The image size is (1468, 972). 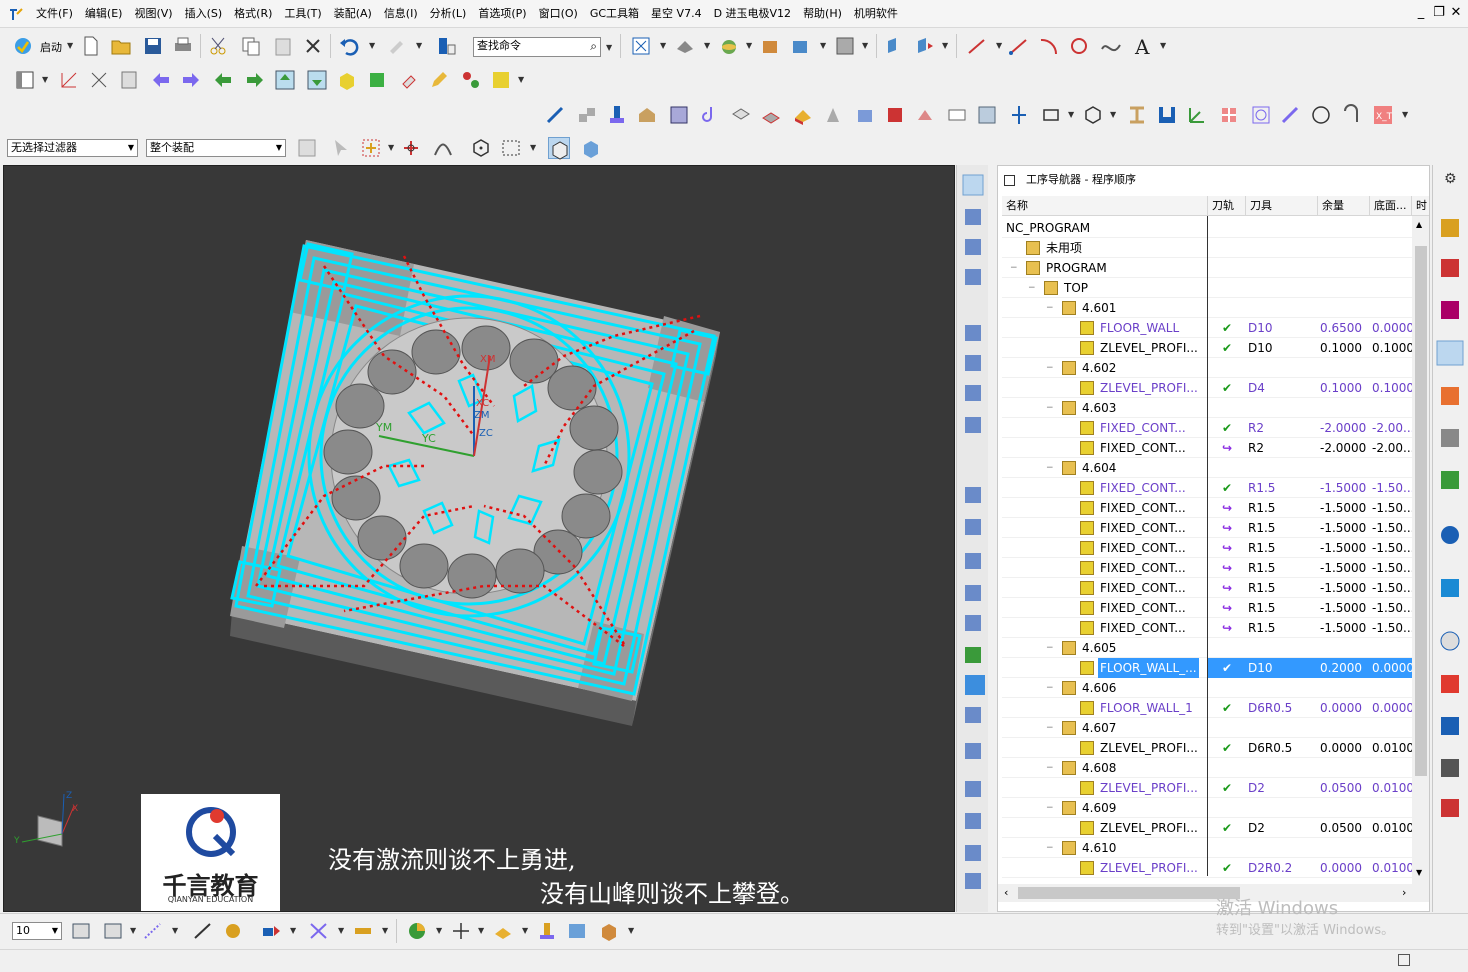 I want to click on circle-outline-icon, so click(x=1321, y=115).